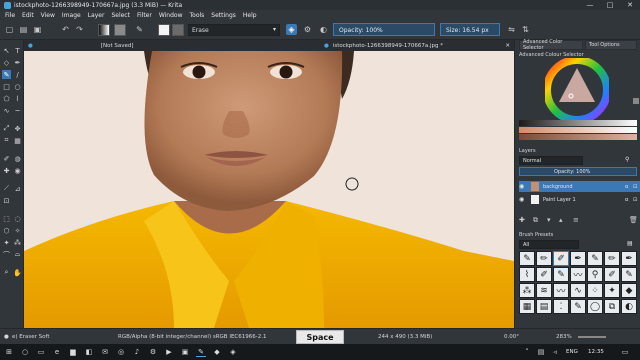 The image size is (640, 360). Describe the element at coordinates (576, 220) in the screenshot. I see `layer-properties-icon: ≡` at that location.